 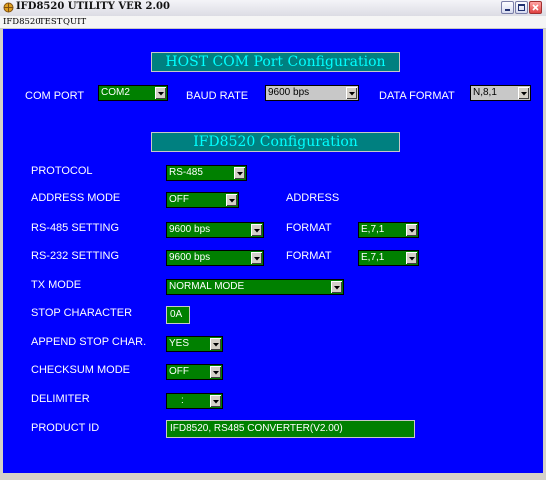 I want to click on data-format-label: DATA FORMAT, so click(x=417, y=96).